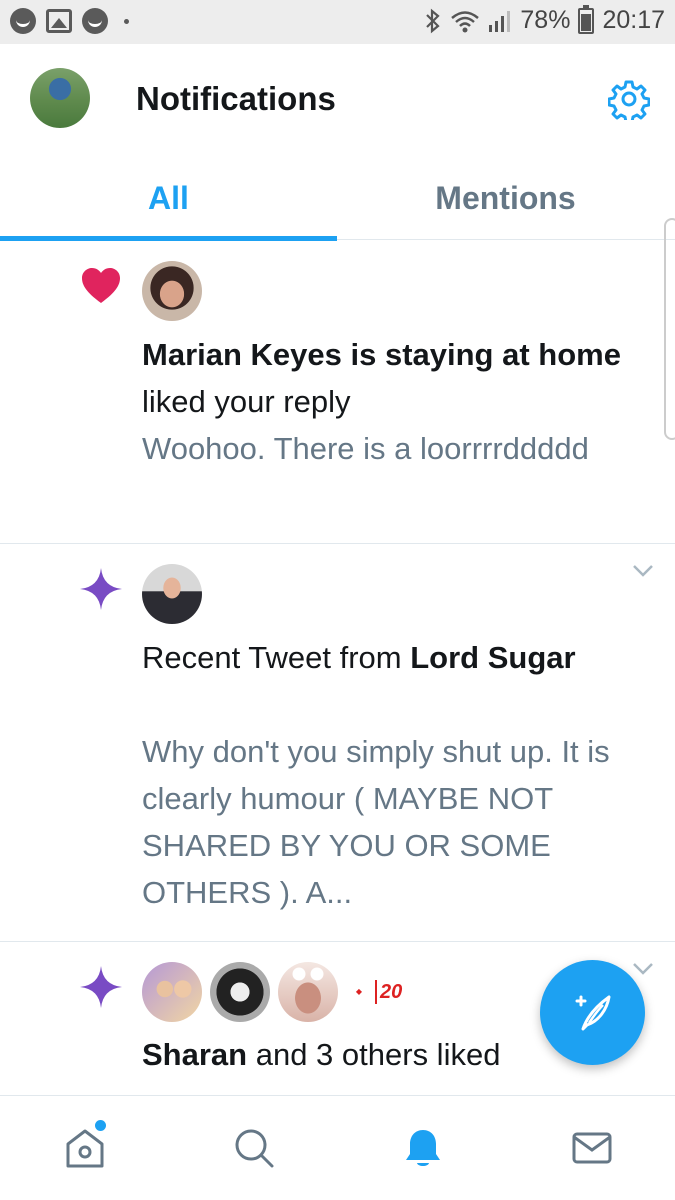  What do you see at coordinates (337, 22) in the screenshot?
I see `status-bar: 78% 20:17` at bounding box center [337, 22].